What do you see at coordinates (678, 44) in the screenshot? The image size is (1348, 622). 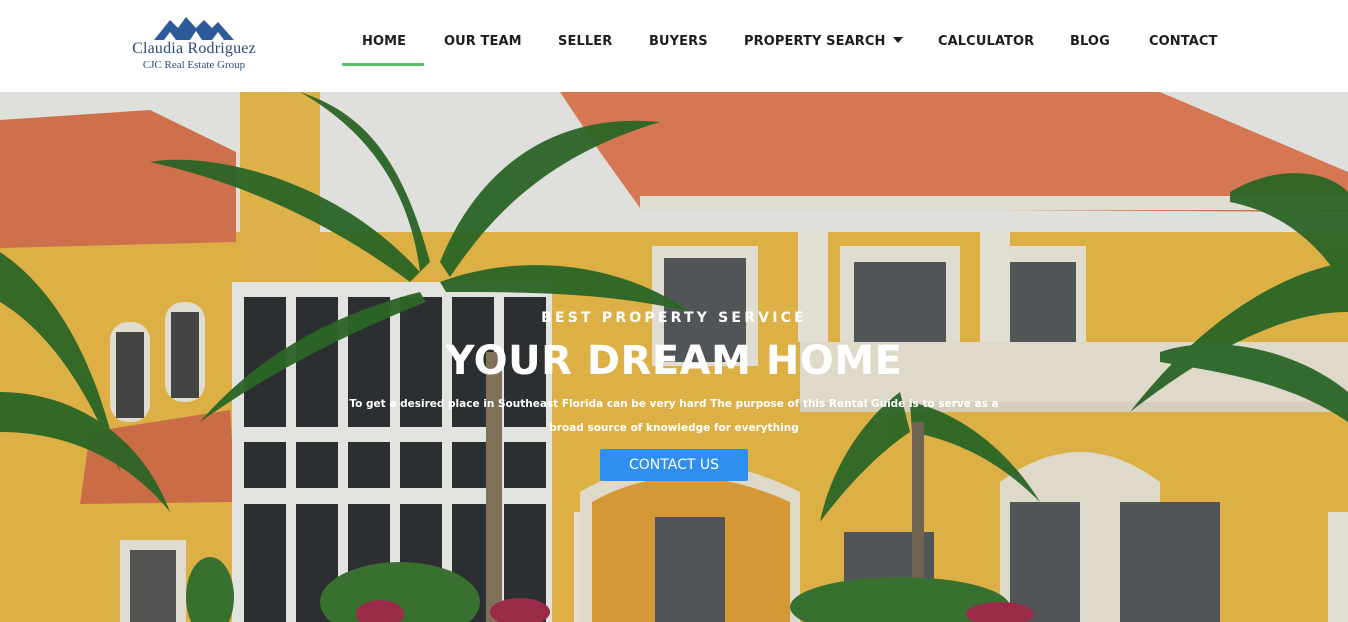 I see `nav-buyers: BUYERS` at bounding box center [678, 44].